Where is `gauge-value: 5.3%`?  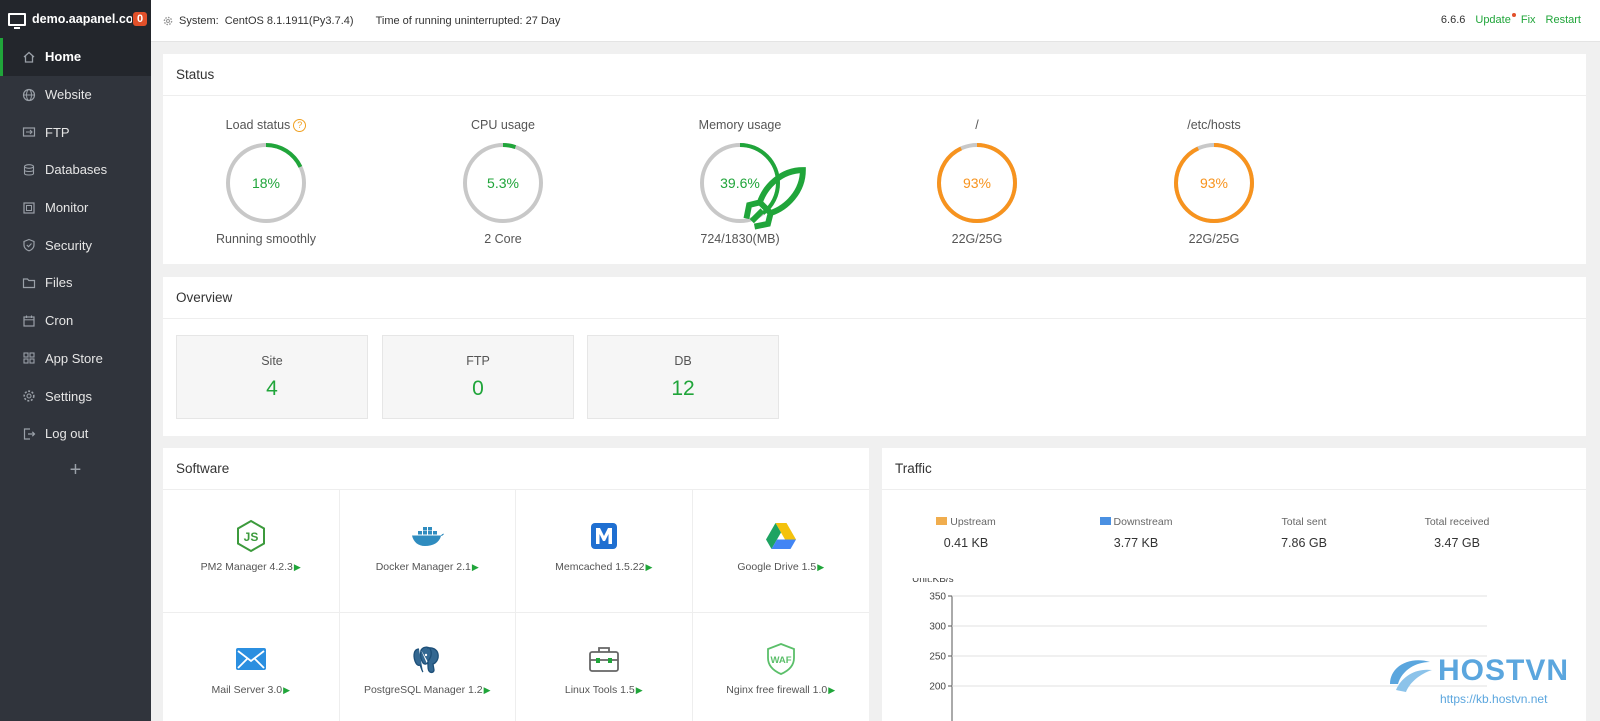
gauge-value: 5.3% is located at coordinates (503, 183).